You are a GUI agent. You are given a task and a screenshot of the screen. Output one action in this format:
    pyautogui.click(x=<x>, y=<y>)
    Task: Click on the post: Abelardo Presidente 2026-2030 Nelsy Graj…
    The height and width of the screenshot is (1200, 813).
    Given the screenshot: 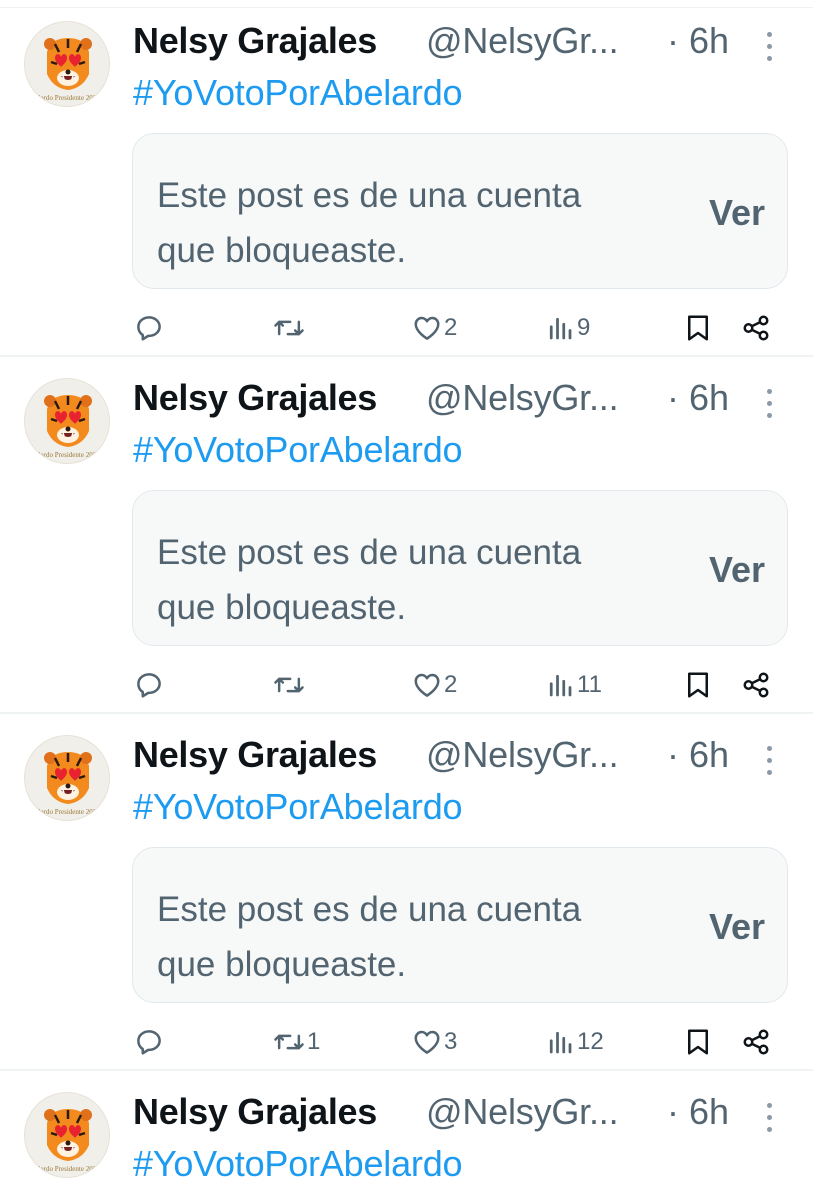 What is the action you would take?
    pyautogui.click(x=406, y=1135)
    